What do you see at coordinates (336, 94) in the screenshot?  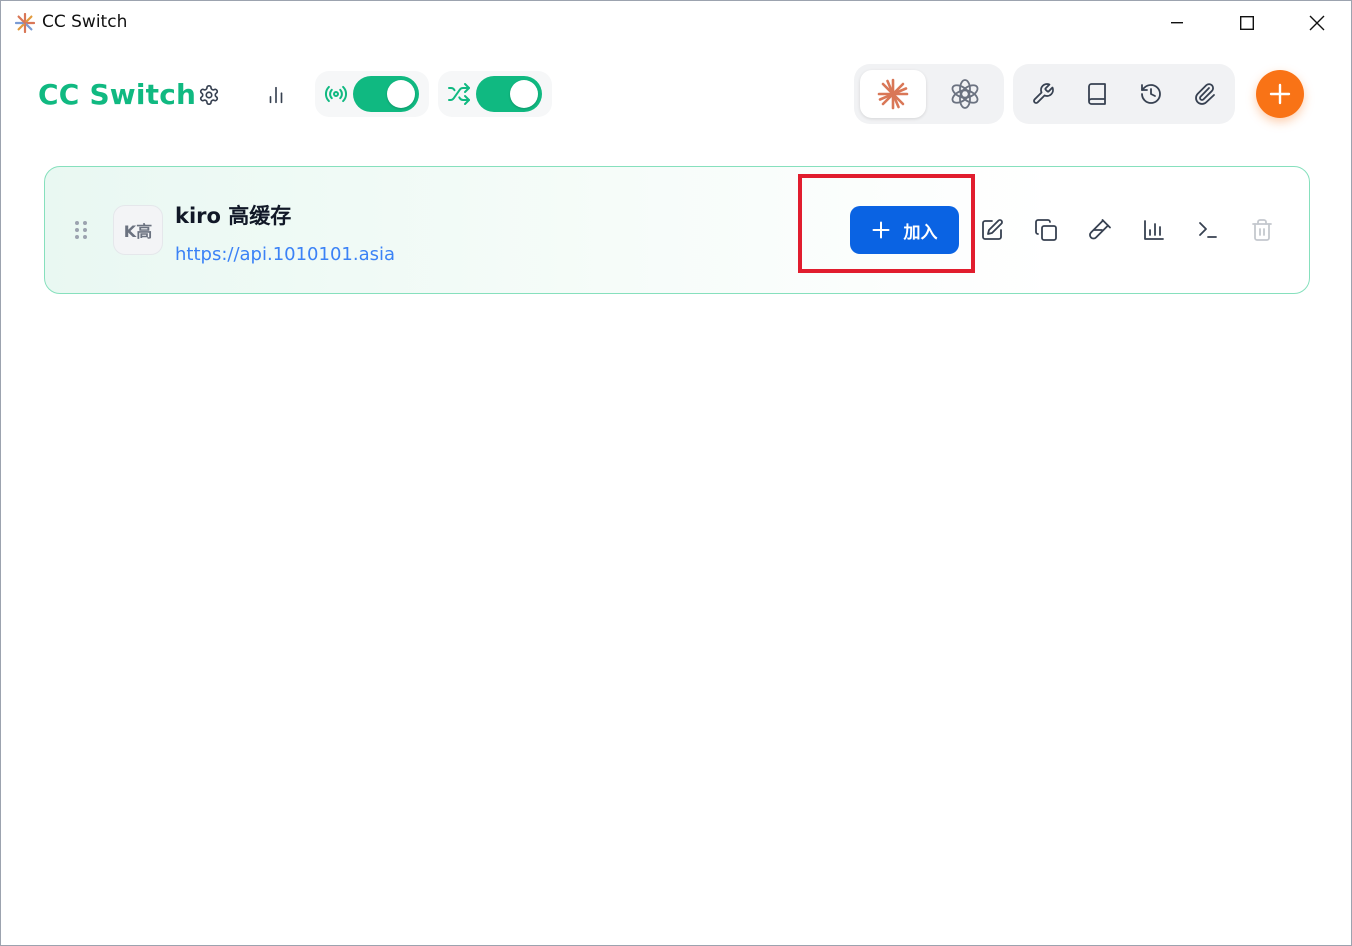 I see `broadcast-icon` at bounding box center [336, 94].